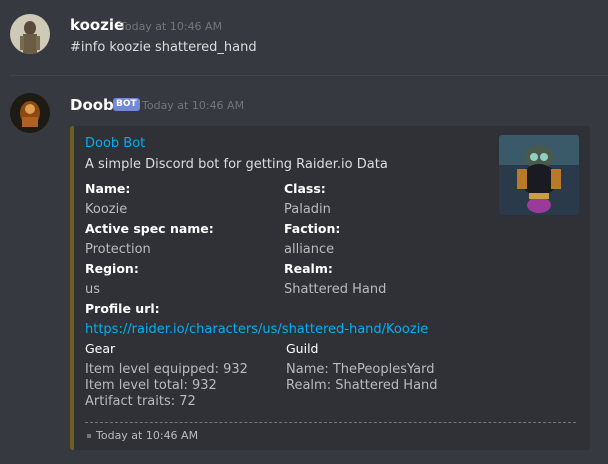 This screenshot has width=608, height=464. What do you see at coordinates (100, 348) in the screenshot?
I see `field-name-gear: Gear` at bounding box center [100, 348].